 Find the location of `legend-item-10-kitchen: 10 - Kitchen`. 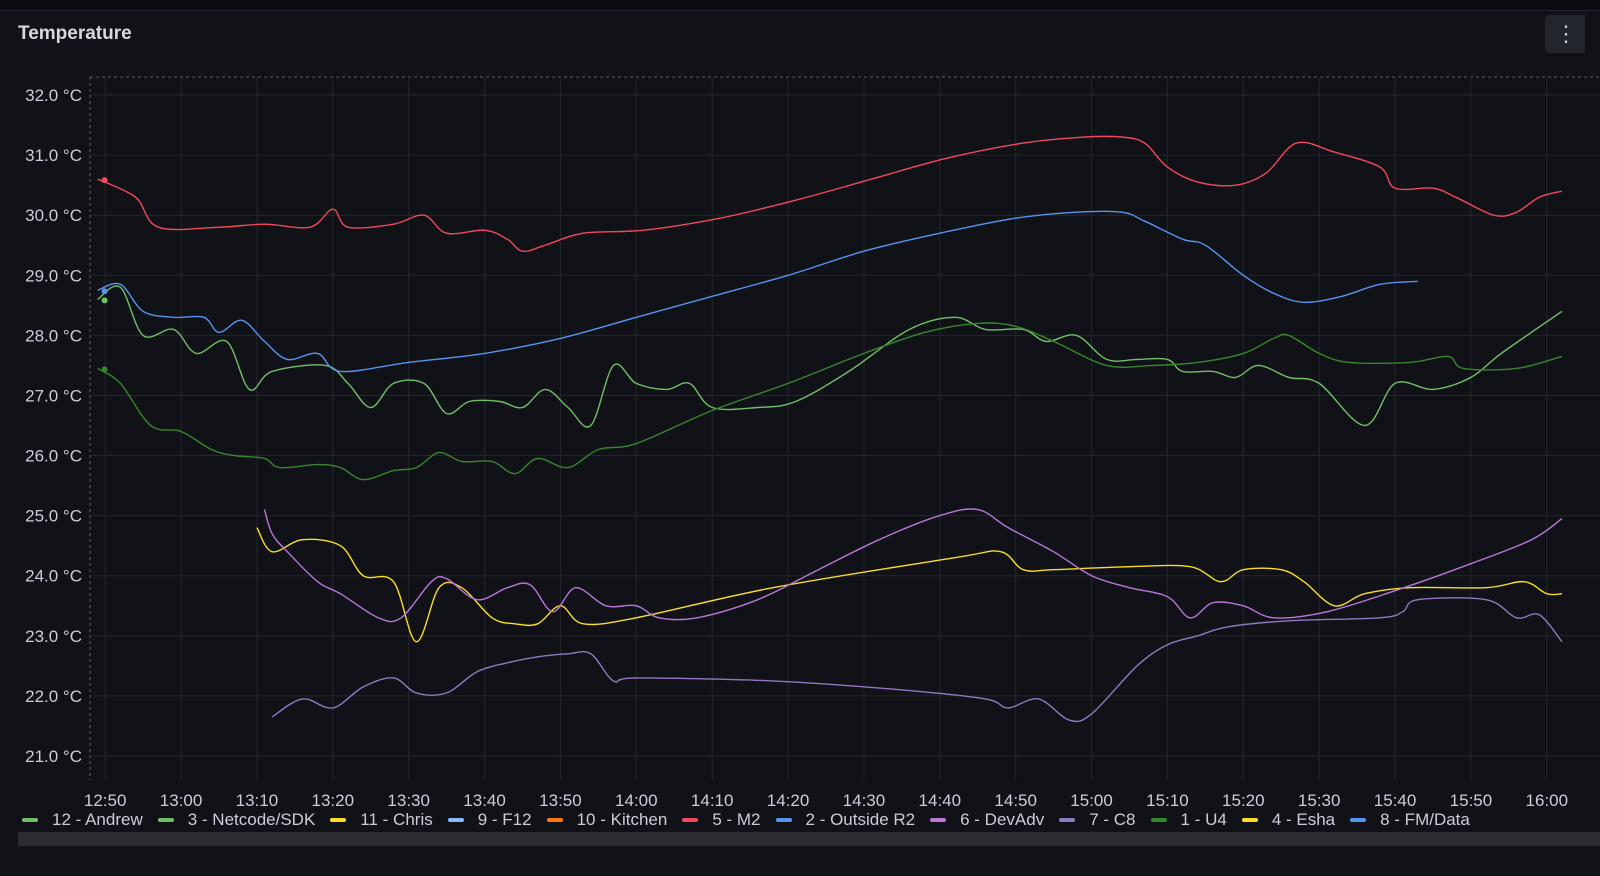

legend-item-10-kitchen: 10 - Kitchen is located at coordinates (607, 820).